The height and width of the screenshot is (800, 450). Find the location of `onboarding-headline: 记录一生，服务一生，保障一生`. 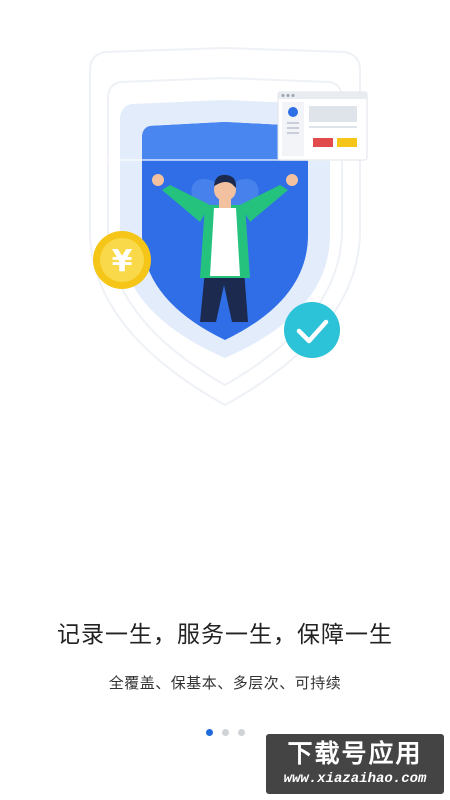

onboarding-headline: 记录一生，服务一生，保障一生 is located at coordinates (225, 635).